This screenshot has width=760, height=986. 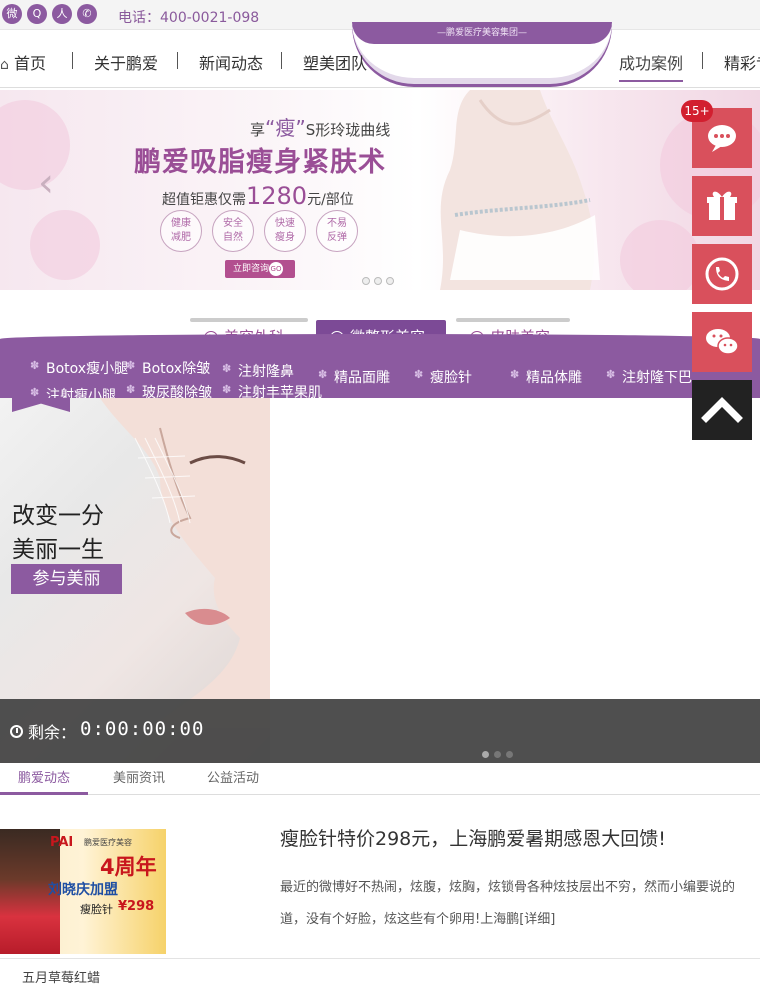 What do you see at coordinates (260, 269) in the screenshot?
I see `banner-cta-button: 立即咨询 GO` at bounding box center [260, 269].